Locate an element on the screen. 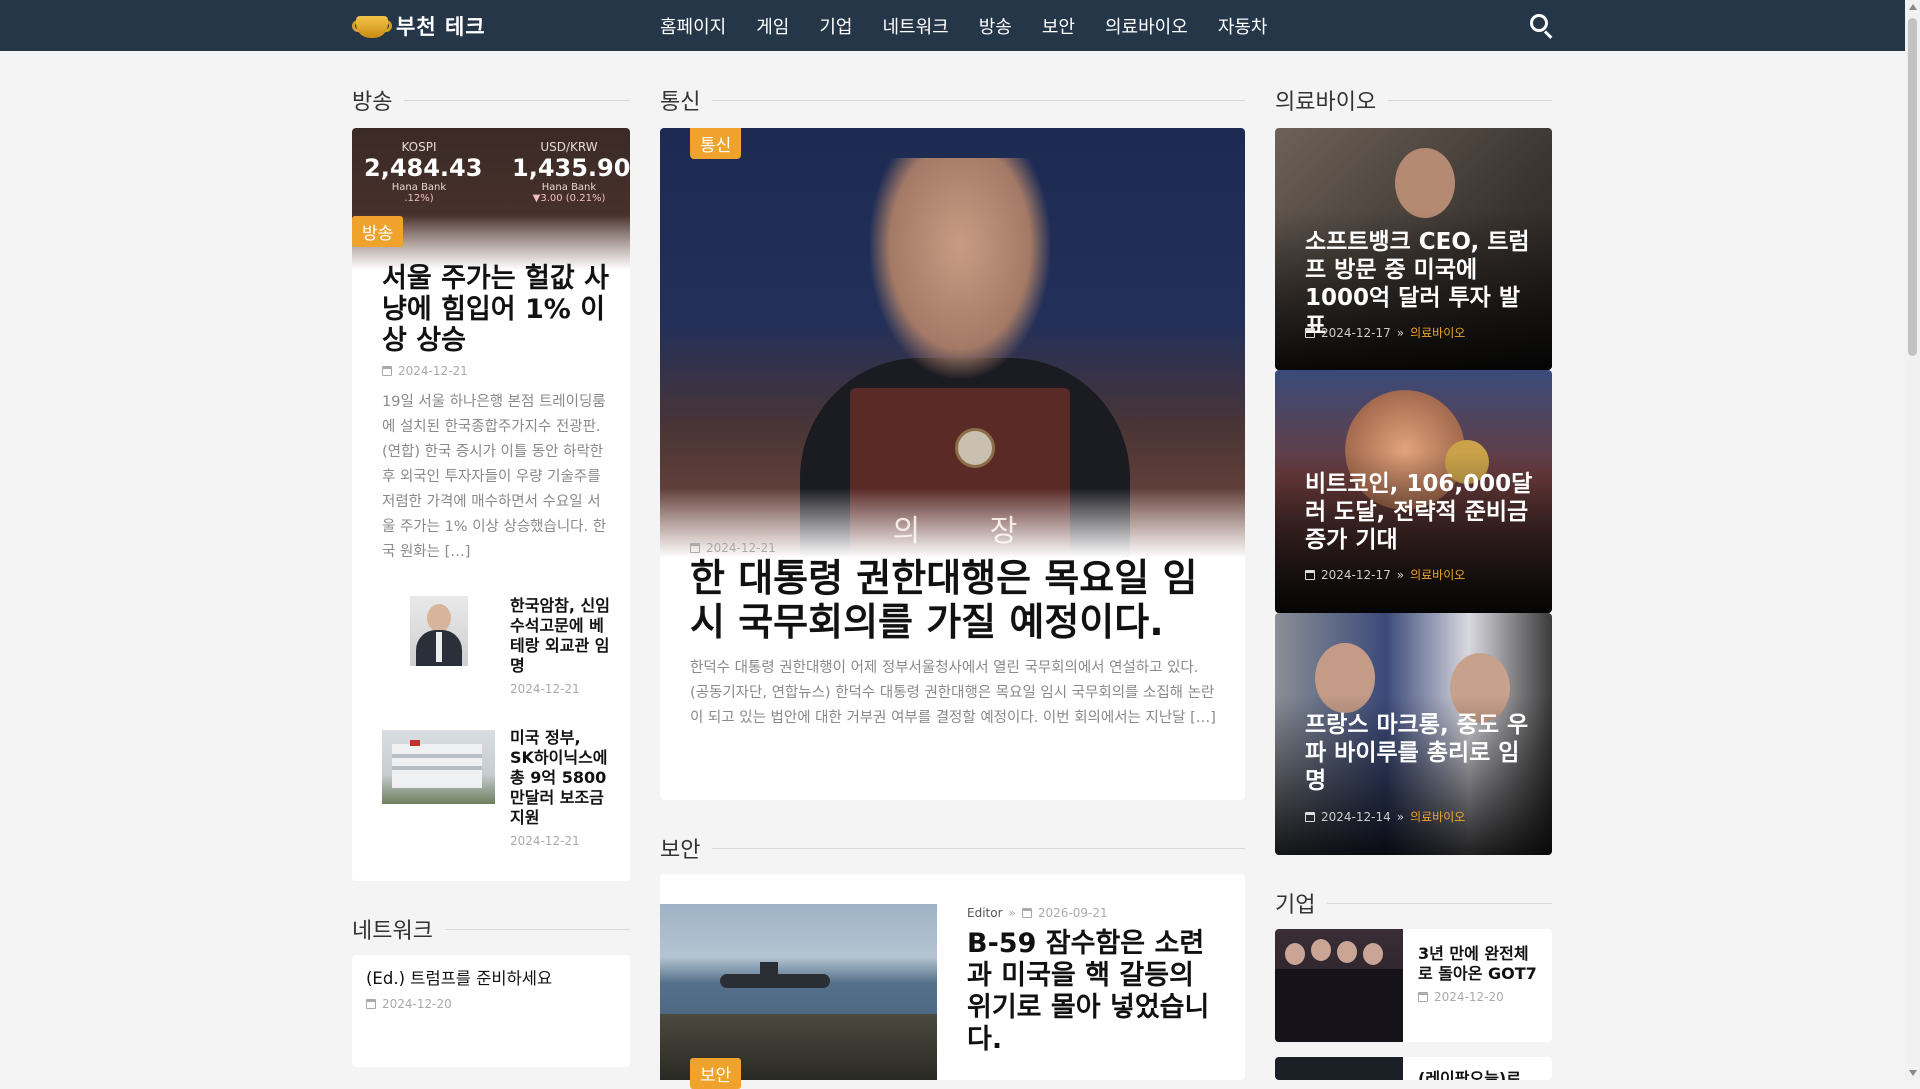 The width and height of the screenshot is (1920, 1089). kospi-change: .12%) is located at coordinates (419, 198).